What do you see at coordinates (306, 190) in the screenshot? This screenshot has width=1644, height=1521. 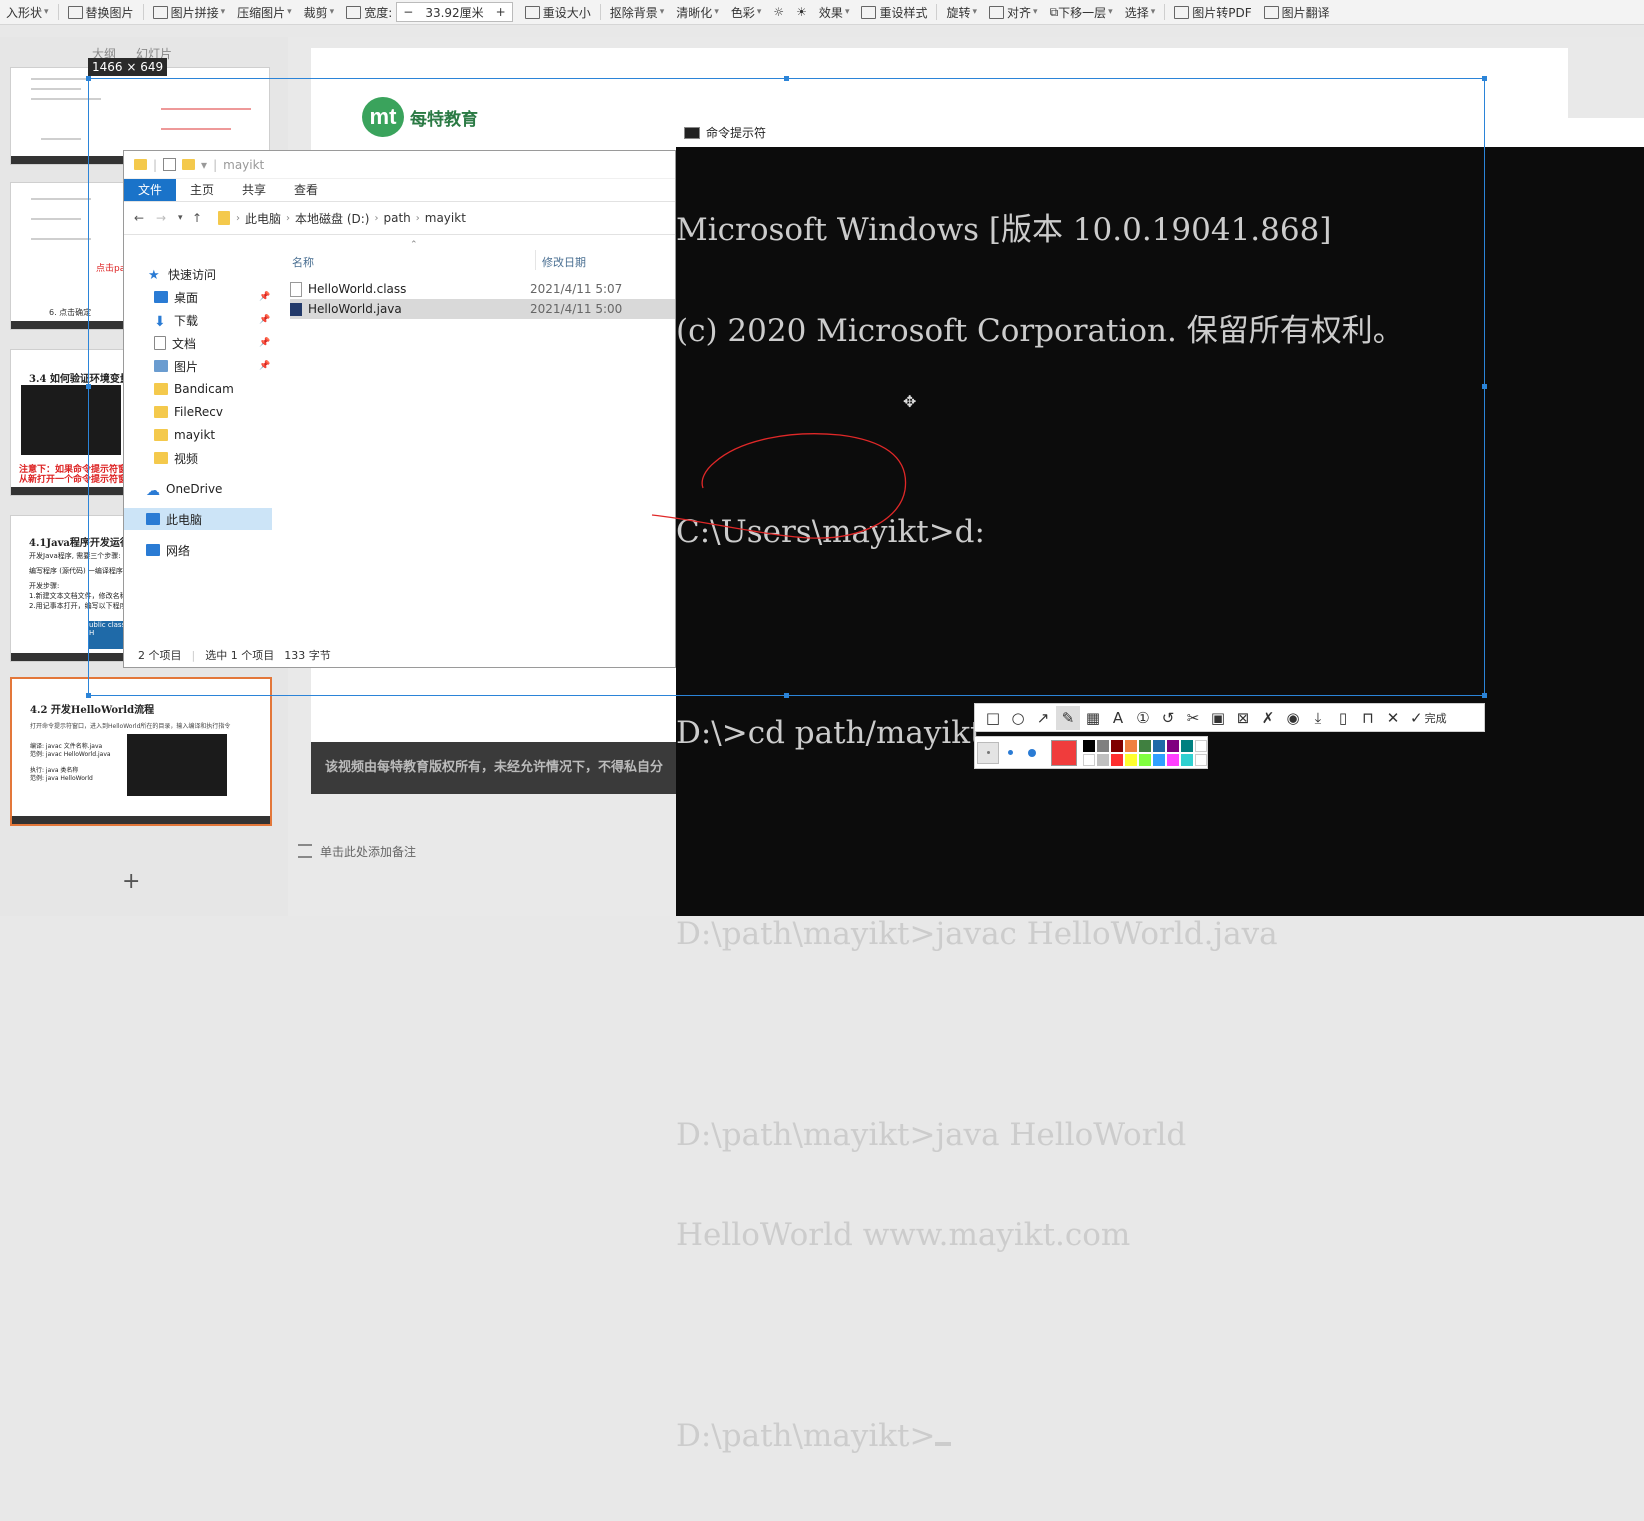 I see `tab-view: 查看` at bounding box center [306, 190].